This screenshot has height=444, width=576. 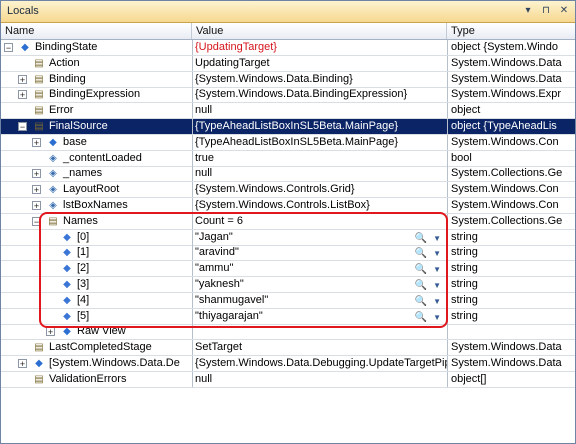 I want to click on type-cell: object {System.Windo, so click(x=511, y=47).